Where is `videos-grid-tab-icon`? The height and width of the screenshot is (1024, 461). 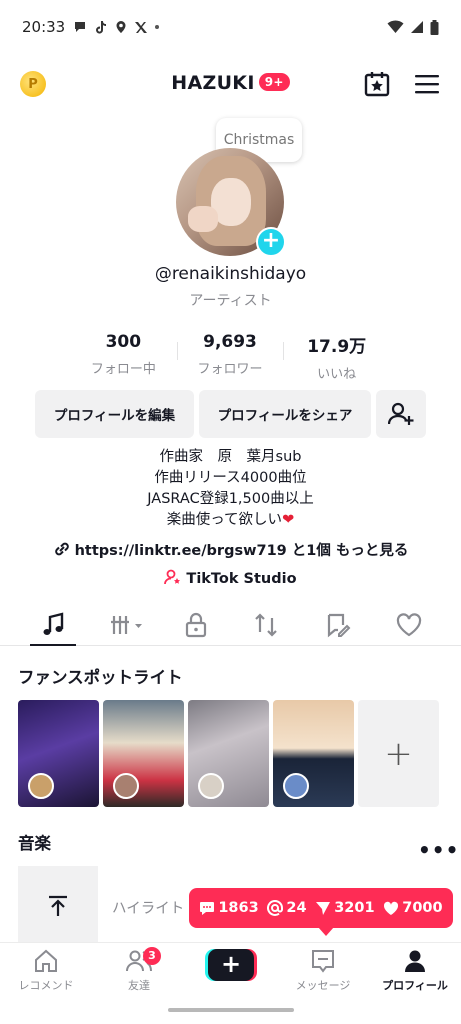
videos-grid-tab-icon is located at coordinates (128, 625).